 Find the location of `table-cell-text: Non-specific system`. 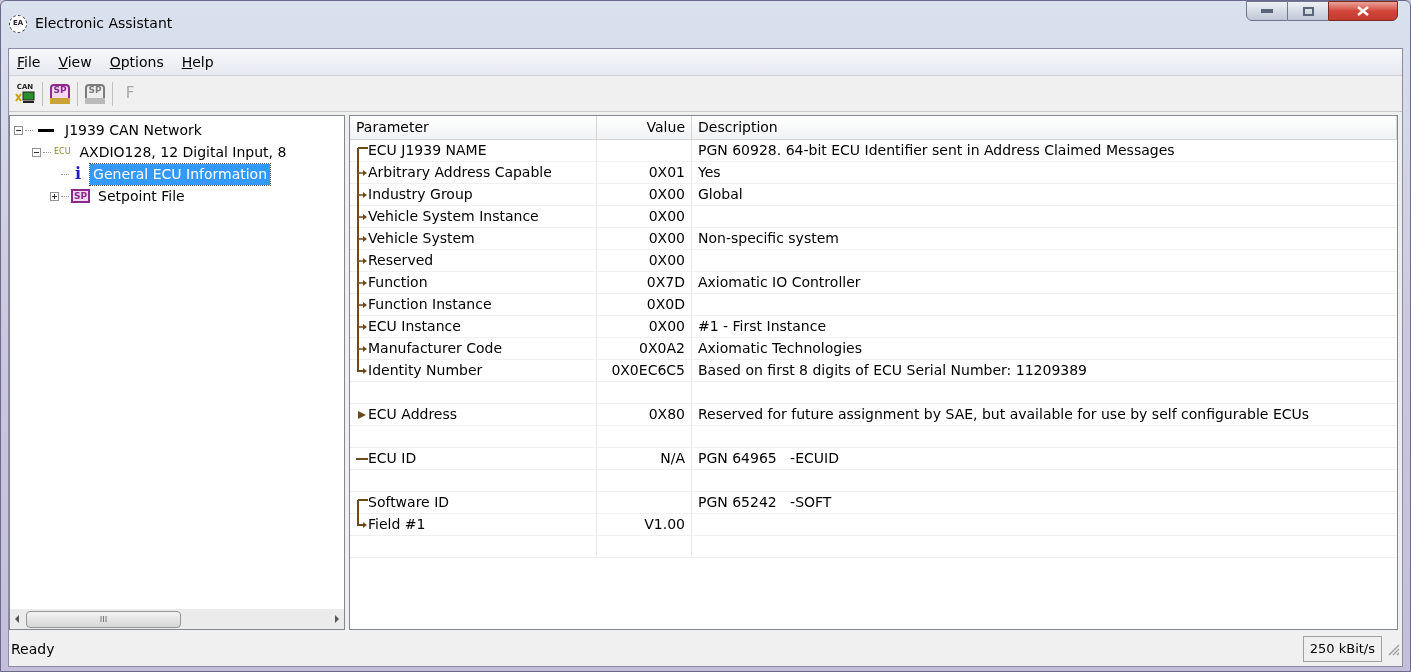

table-cell-text: Non-specific system is located at coordinates (768, 238).